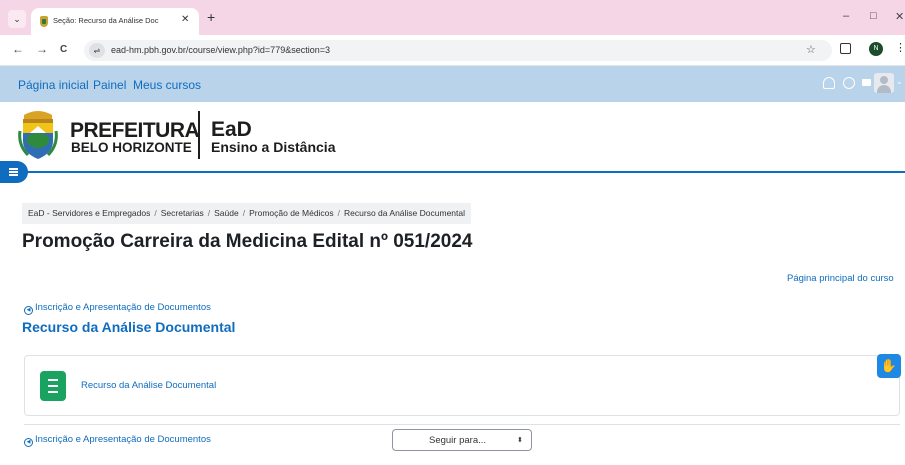 The height and width of the screenshot is (465, 905). What do you see at coordinates (123, 439) in the screenshot?
I see `next-section-label: Inscrição e Apresentação de Documentos` at bounding box center [123, 439].